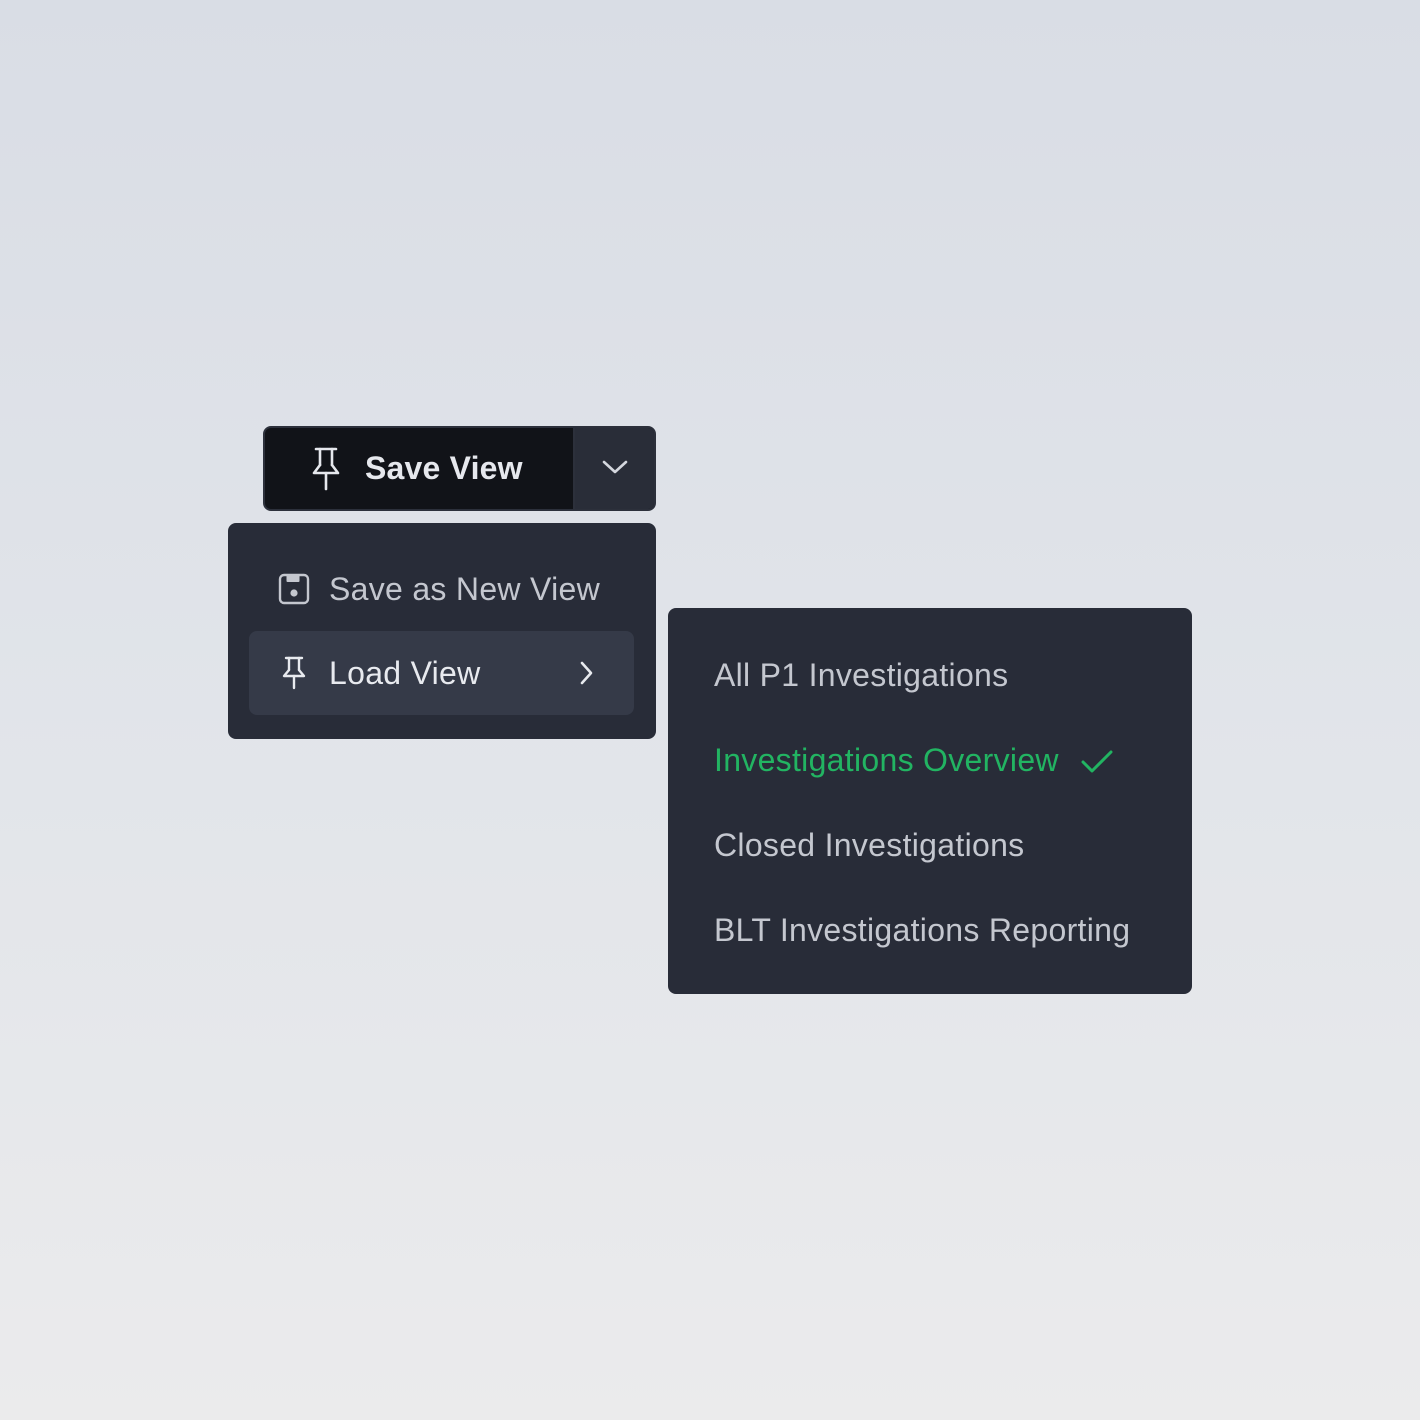 The height and width of the screenshot is (1420, 1420). Describe the element at coordinates (869, 845) in the screenshot. I see `submenu-item-label: Closed Investigations` at that location.